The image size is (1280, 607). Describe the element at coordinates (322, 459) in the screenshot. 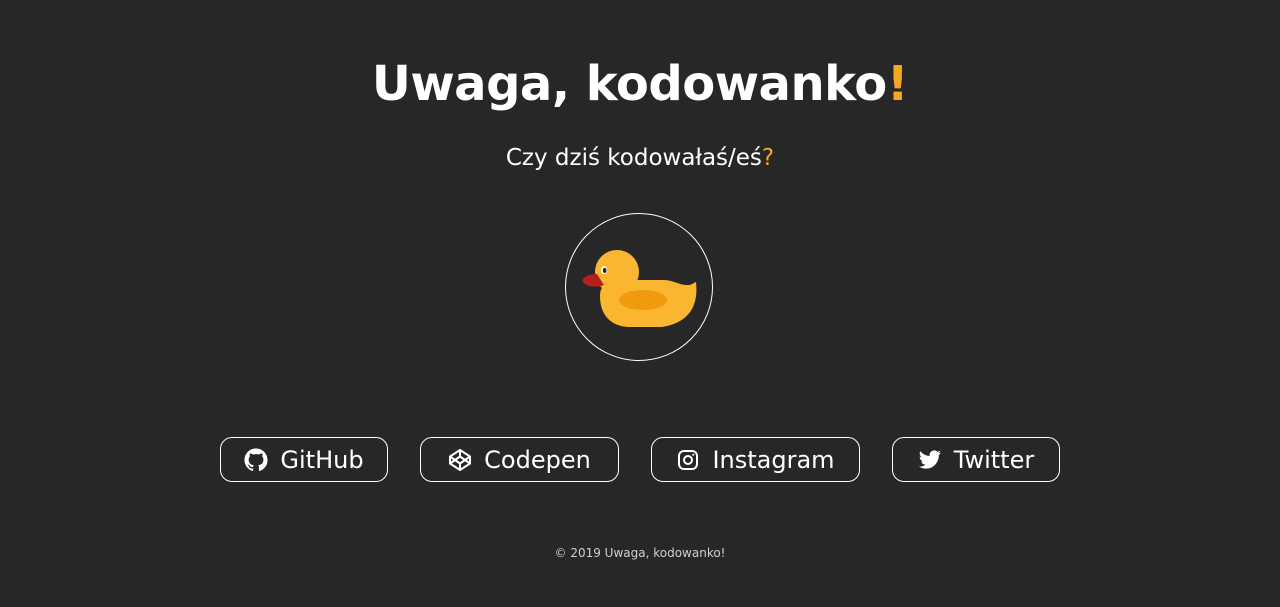

I see `github-link-label: GitHub` at that location.